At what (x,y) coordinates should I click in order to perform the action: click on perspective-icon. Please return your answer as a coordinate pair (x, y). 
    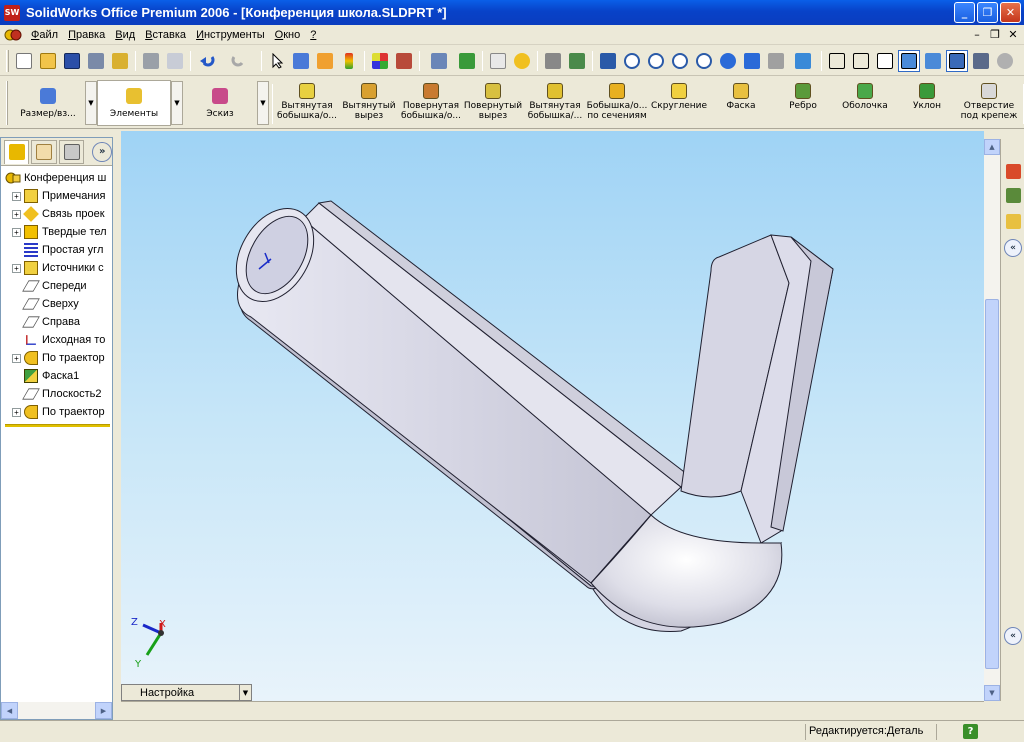
    Looking at the image, I should click on (1005, 61).